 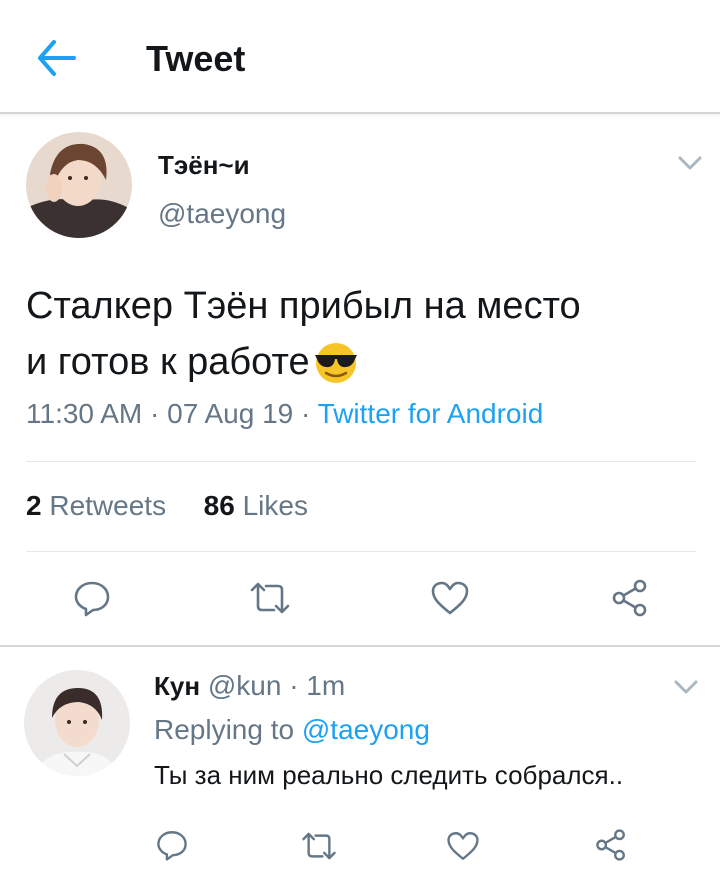 I want to click on replying-to: Replying to @taeyong, so click(x=292, y=730).